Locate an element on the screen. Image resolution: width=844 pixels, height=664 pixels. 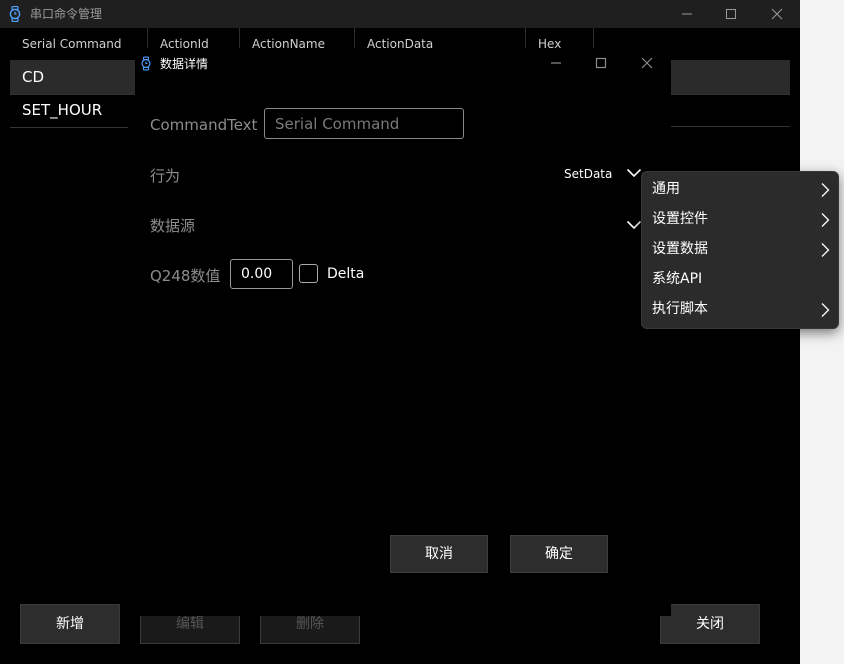
menu-item-set-data: 设置数据 is located at coordinates (740, 249).